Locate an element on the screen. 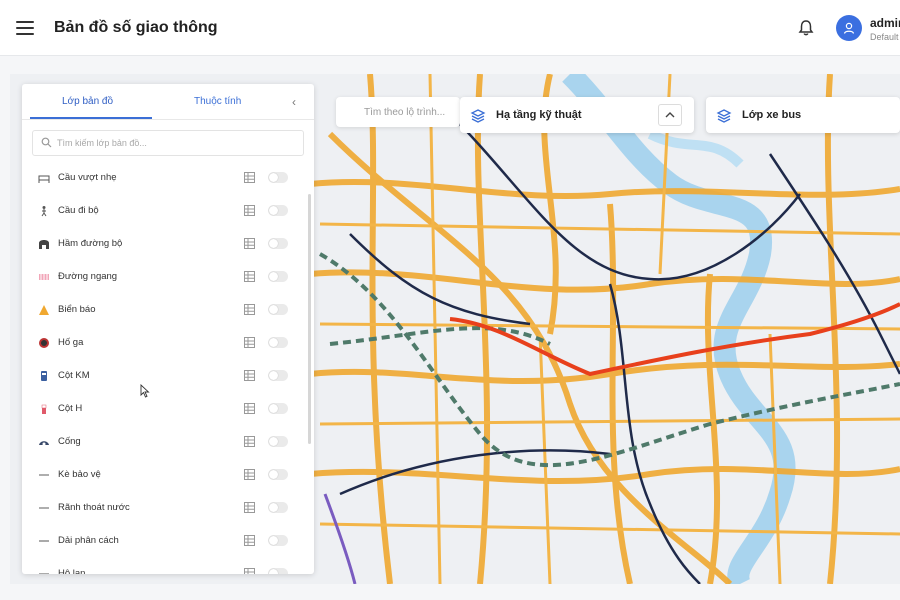  layer-item-label: Cột H is located at coordinates (70, 408).